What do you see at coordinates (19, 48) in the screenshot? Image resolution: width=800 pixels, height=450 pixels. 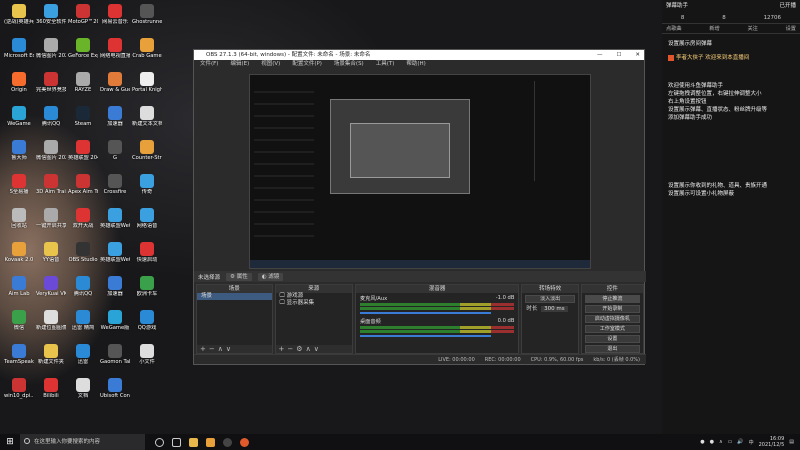 I see `desktop-icon: Microsoft Edge` at bounding box center [19, 48].